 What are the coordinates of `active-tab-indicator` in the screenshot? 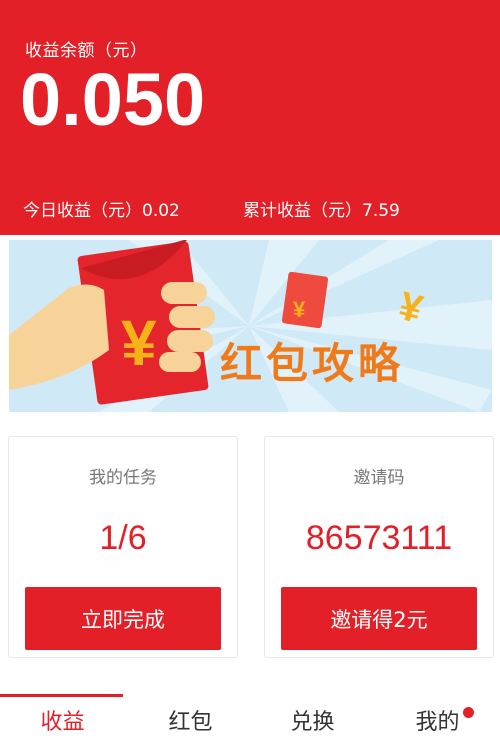 It's located at (61, 695).